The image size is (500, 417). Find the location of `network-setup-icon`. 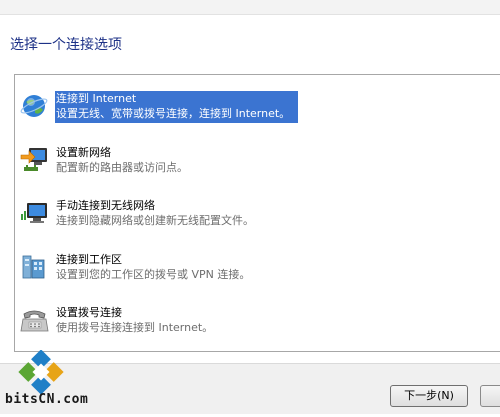

network-setup-icon is located at coordinates (35, 160).